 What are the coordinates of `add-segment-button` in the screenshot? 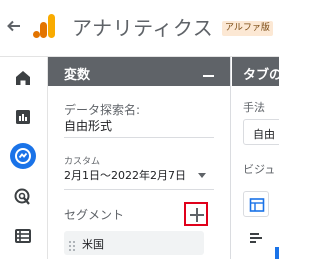 It's located at (196, 214).